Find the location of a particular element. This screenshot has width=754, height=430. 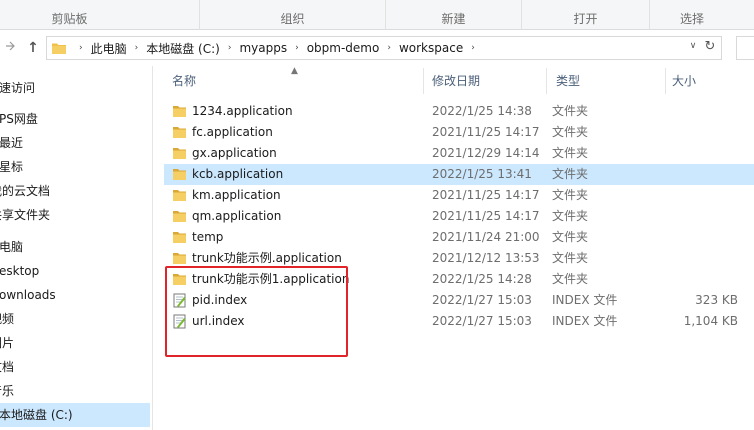

breadcrumb-workspace: workspace is located at coordinates (431, 48).